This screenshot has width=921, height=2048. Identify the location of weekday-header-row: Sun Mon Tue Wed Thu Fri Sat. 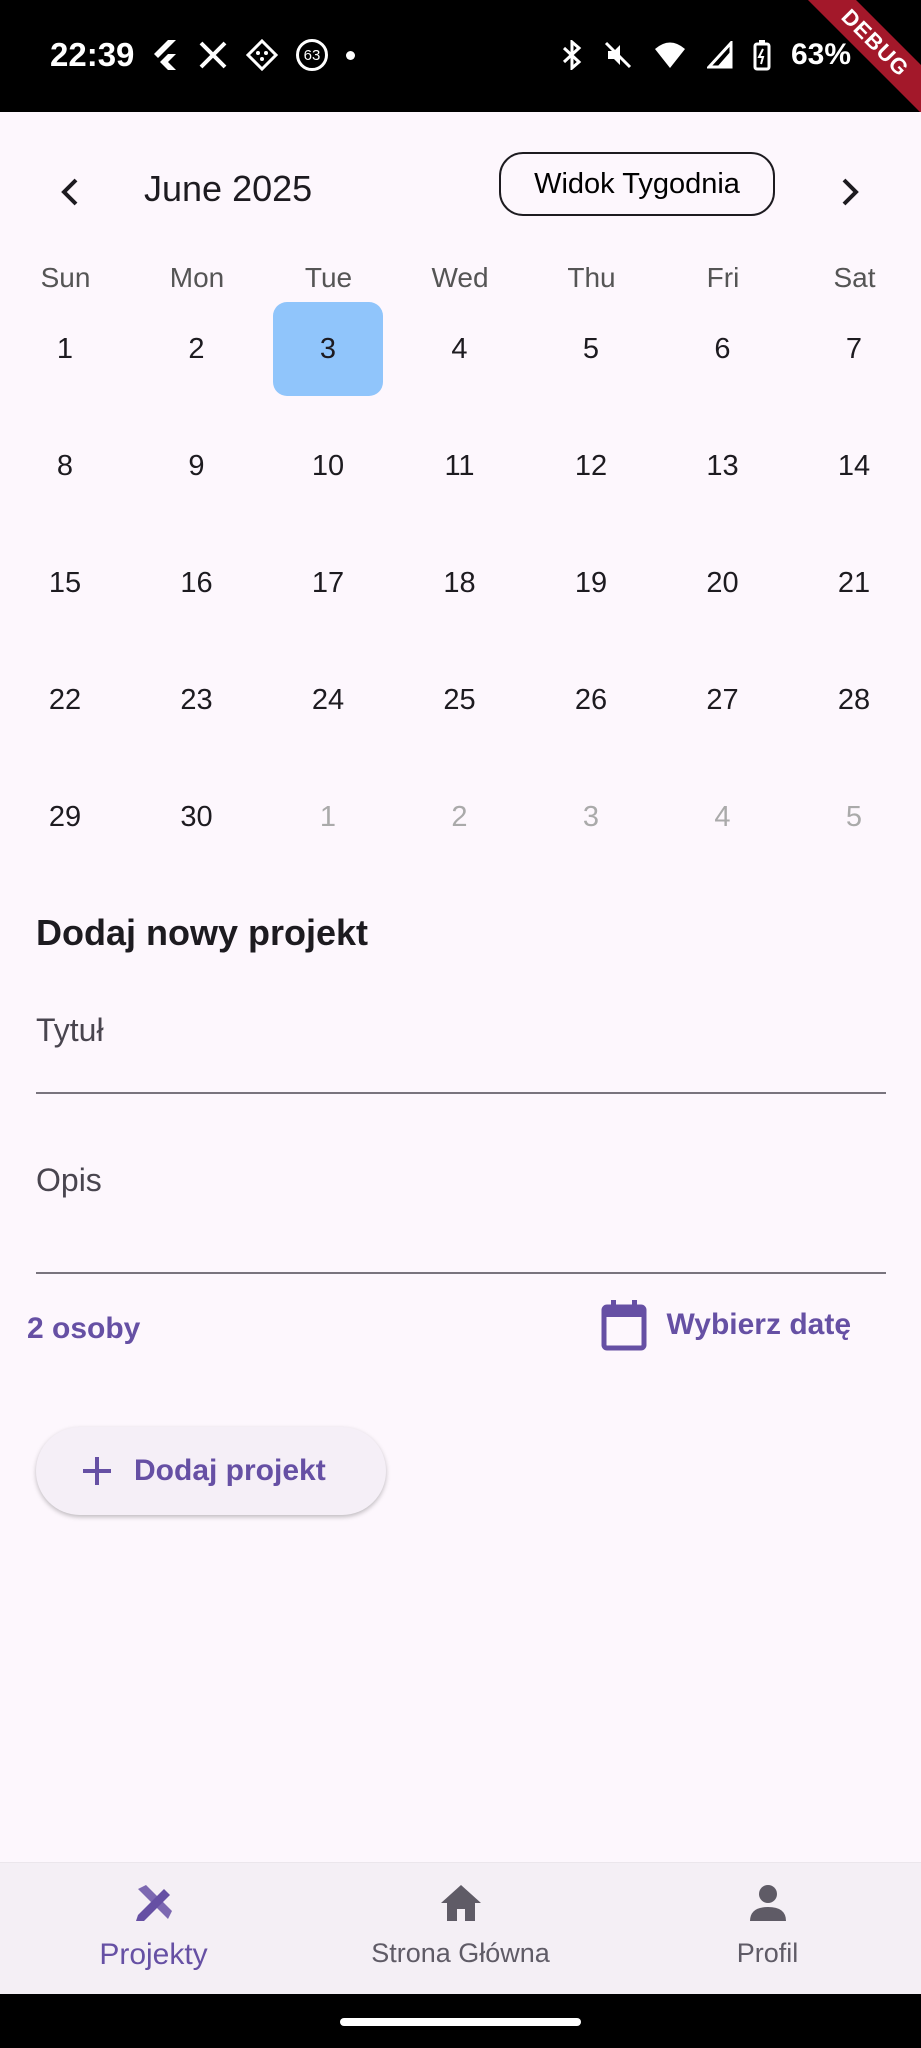
(460, 282).